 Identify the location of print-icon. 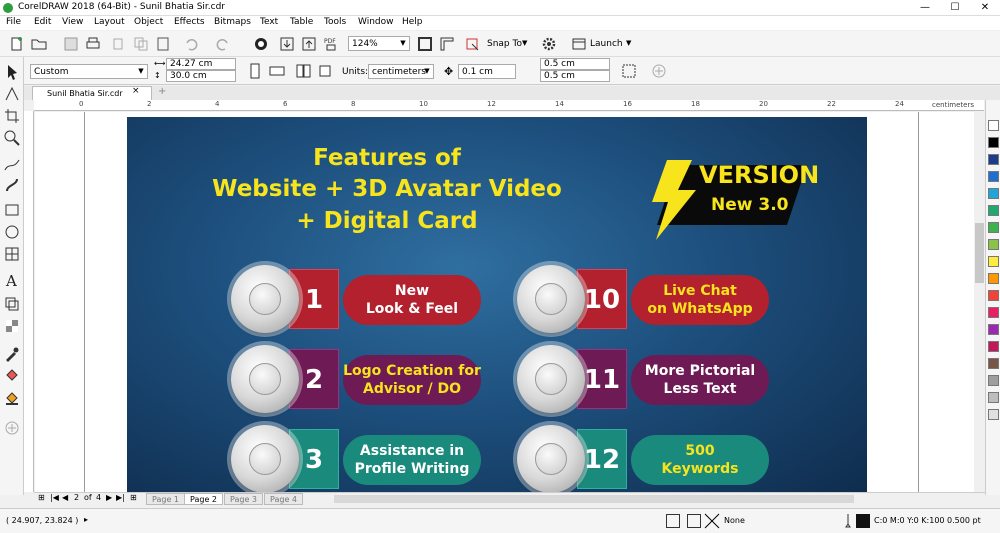
(93, 44).